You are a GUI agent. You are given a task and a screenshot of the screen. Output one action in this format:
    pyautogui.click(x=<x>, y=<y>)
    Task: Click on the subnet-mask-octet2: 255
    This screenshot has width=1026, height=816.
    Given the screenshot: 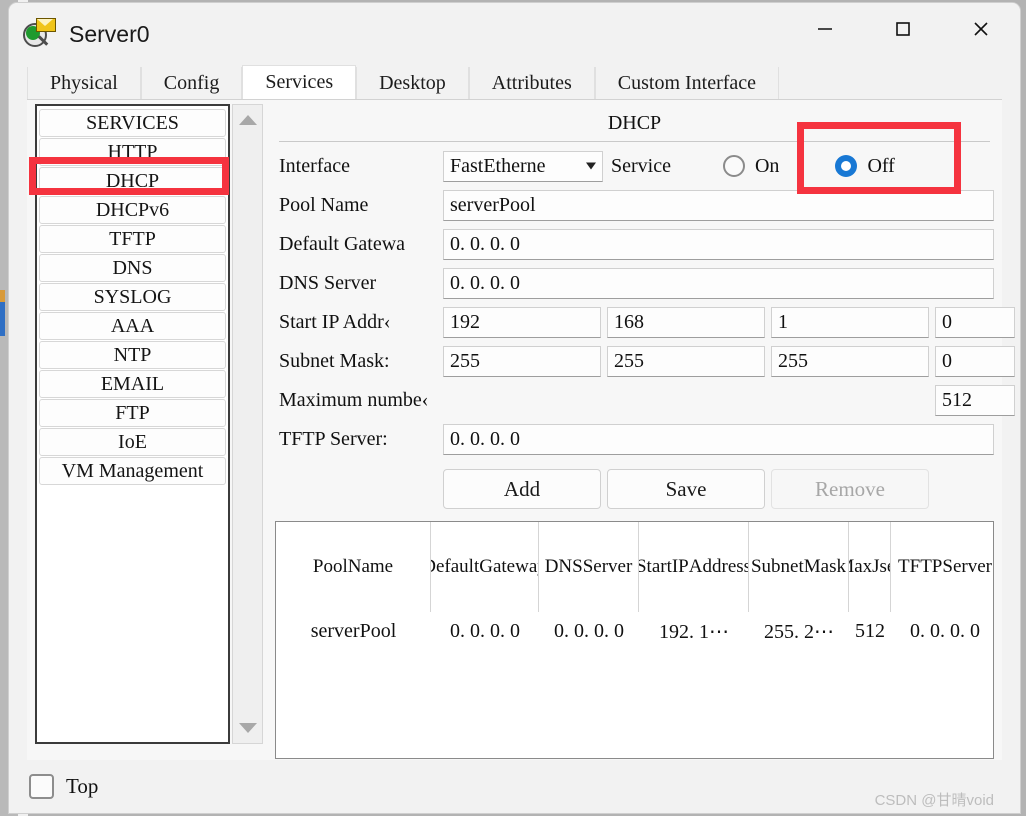 What is the action you would take?
    pyautogui.click(x=686, y=361)
    